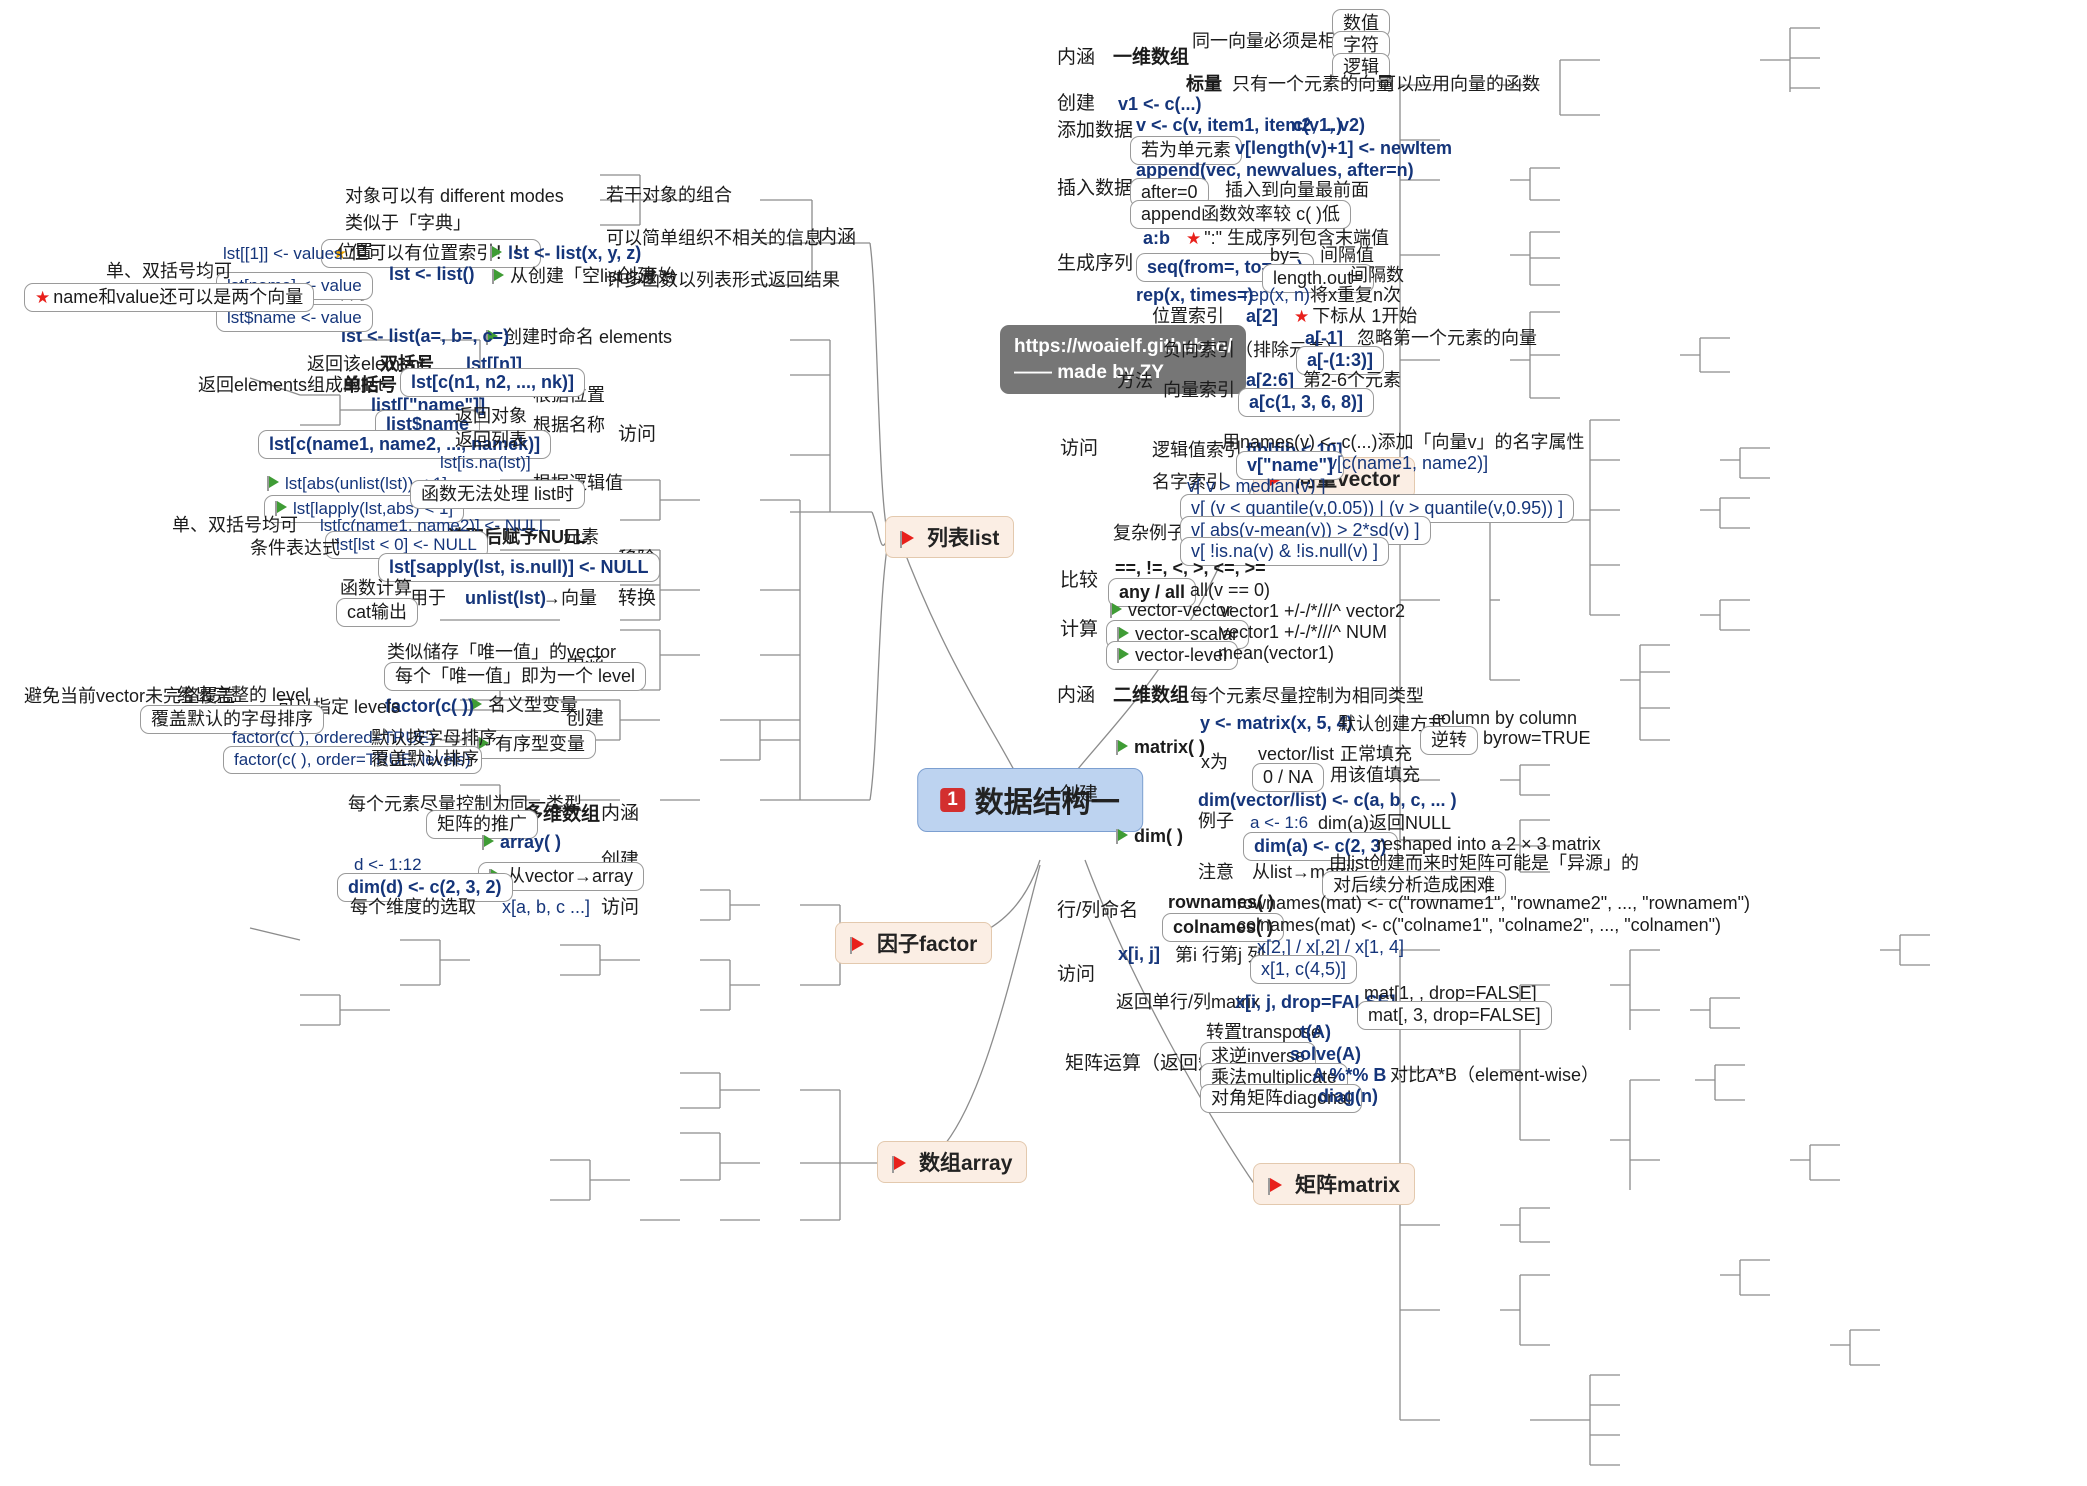  What do you see at coordinates (546, 907) in the screenshot?
I see `array-x-abc: x[a, b, c ...]` at bounding box center [546, 907].